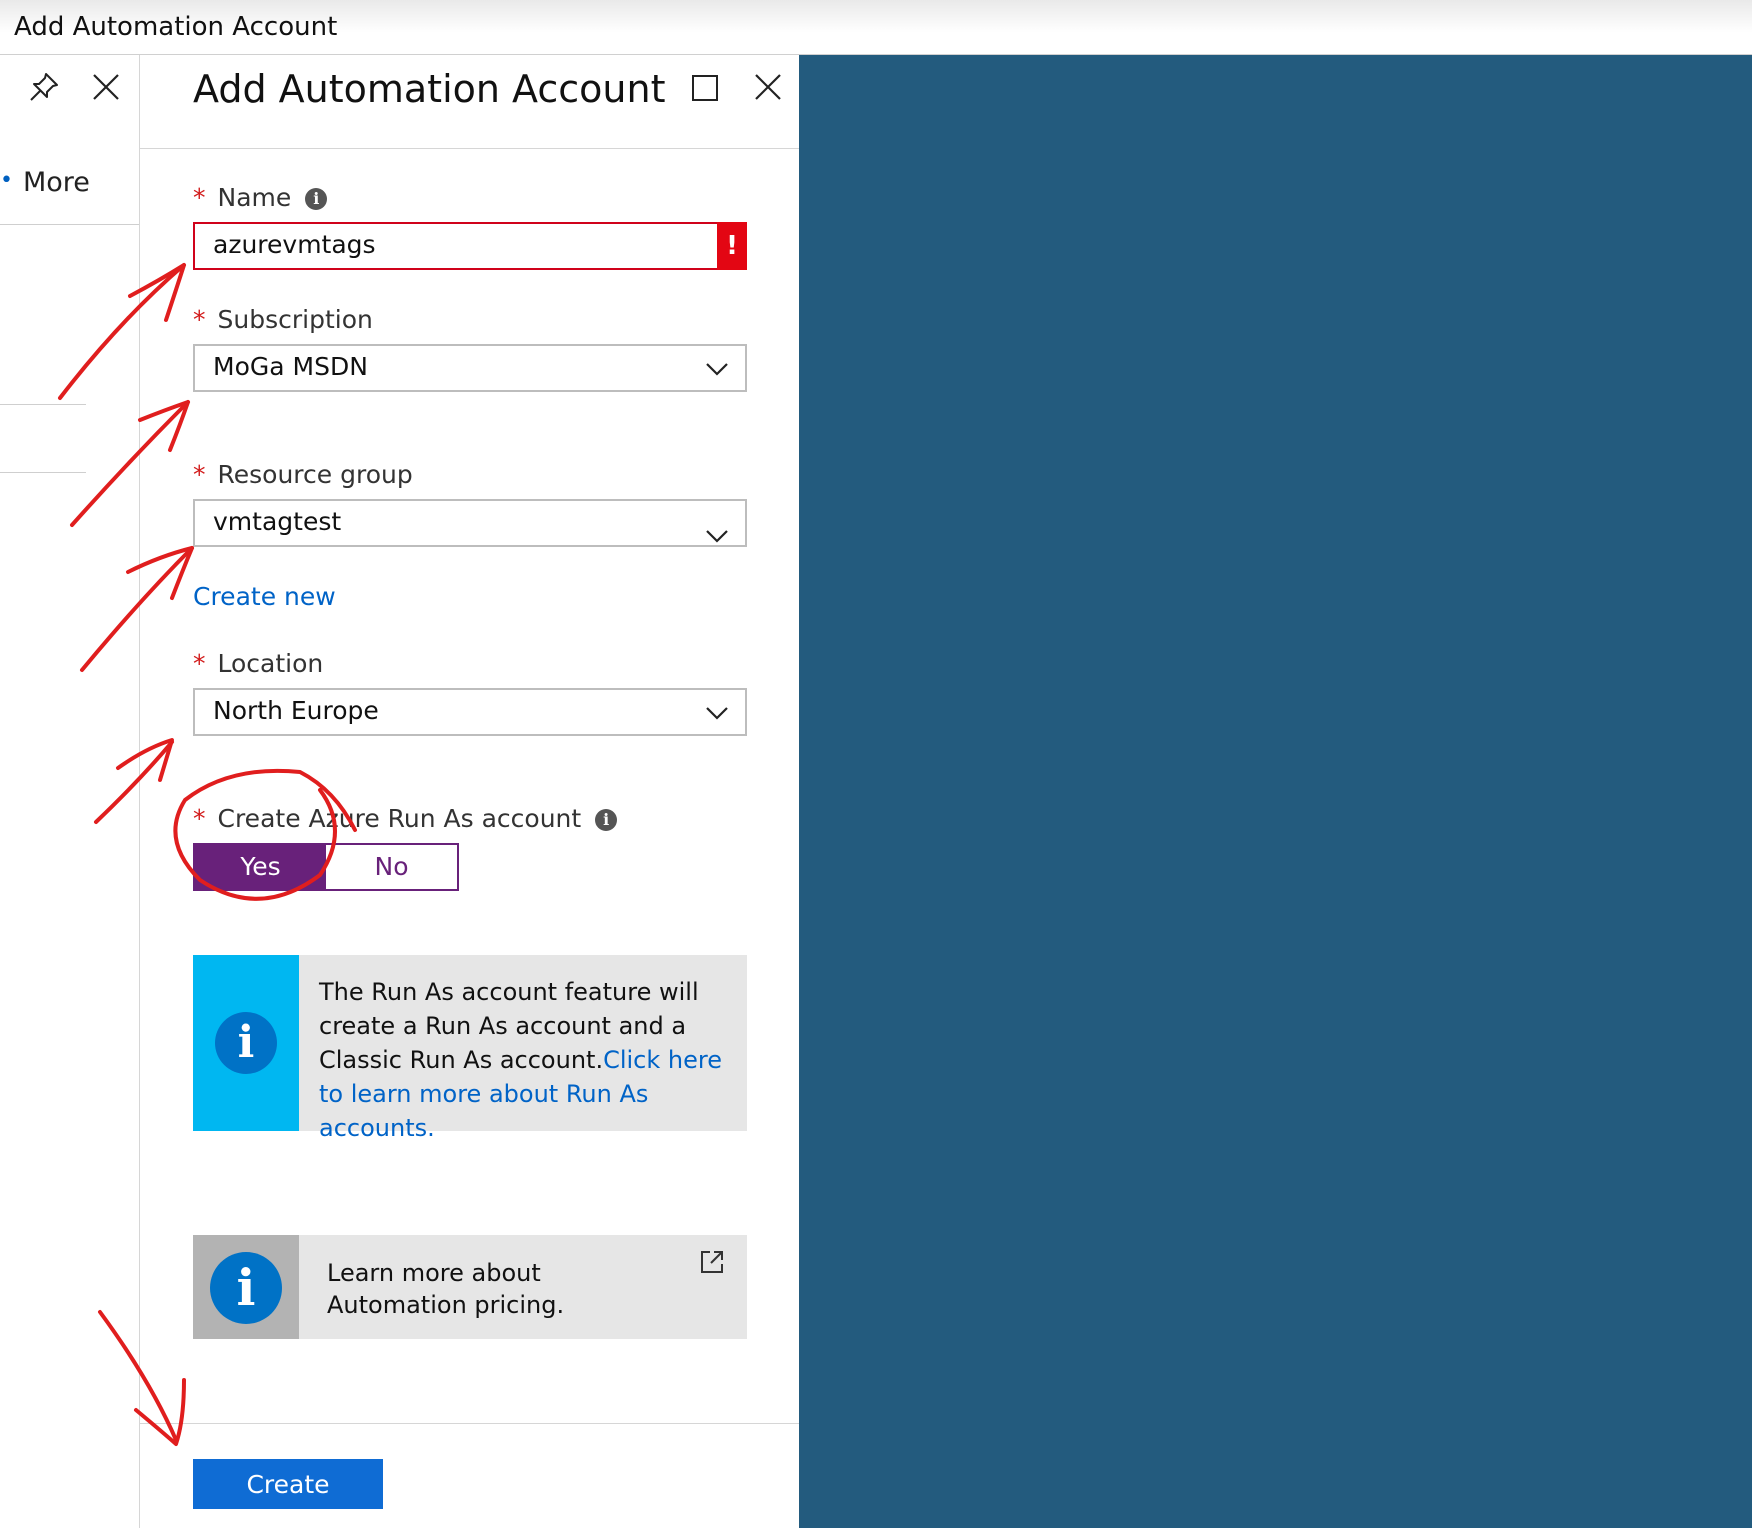 This screenshot has width=1752, height=1528. I want to click on name-label: * Name i, so click(260, 197).